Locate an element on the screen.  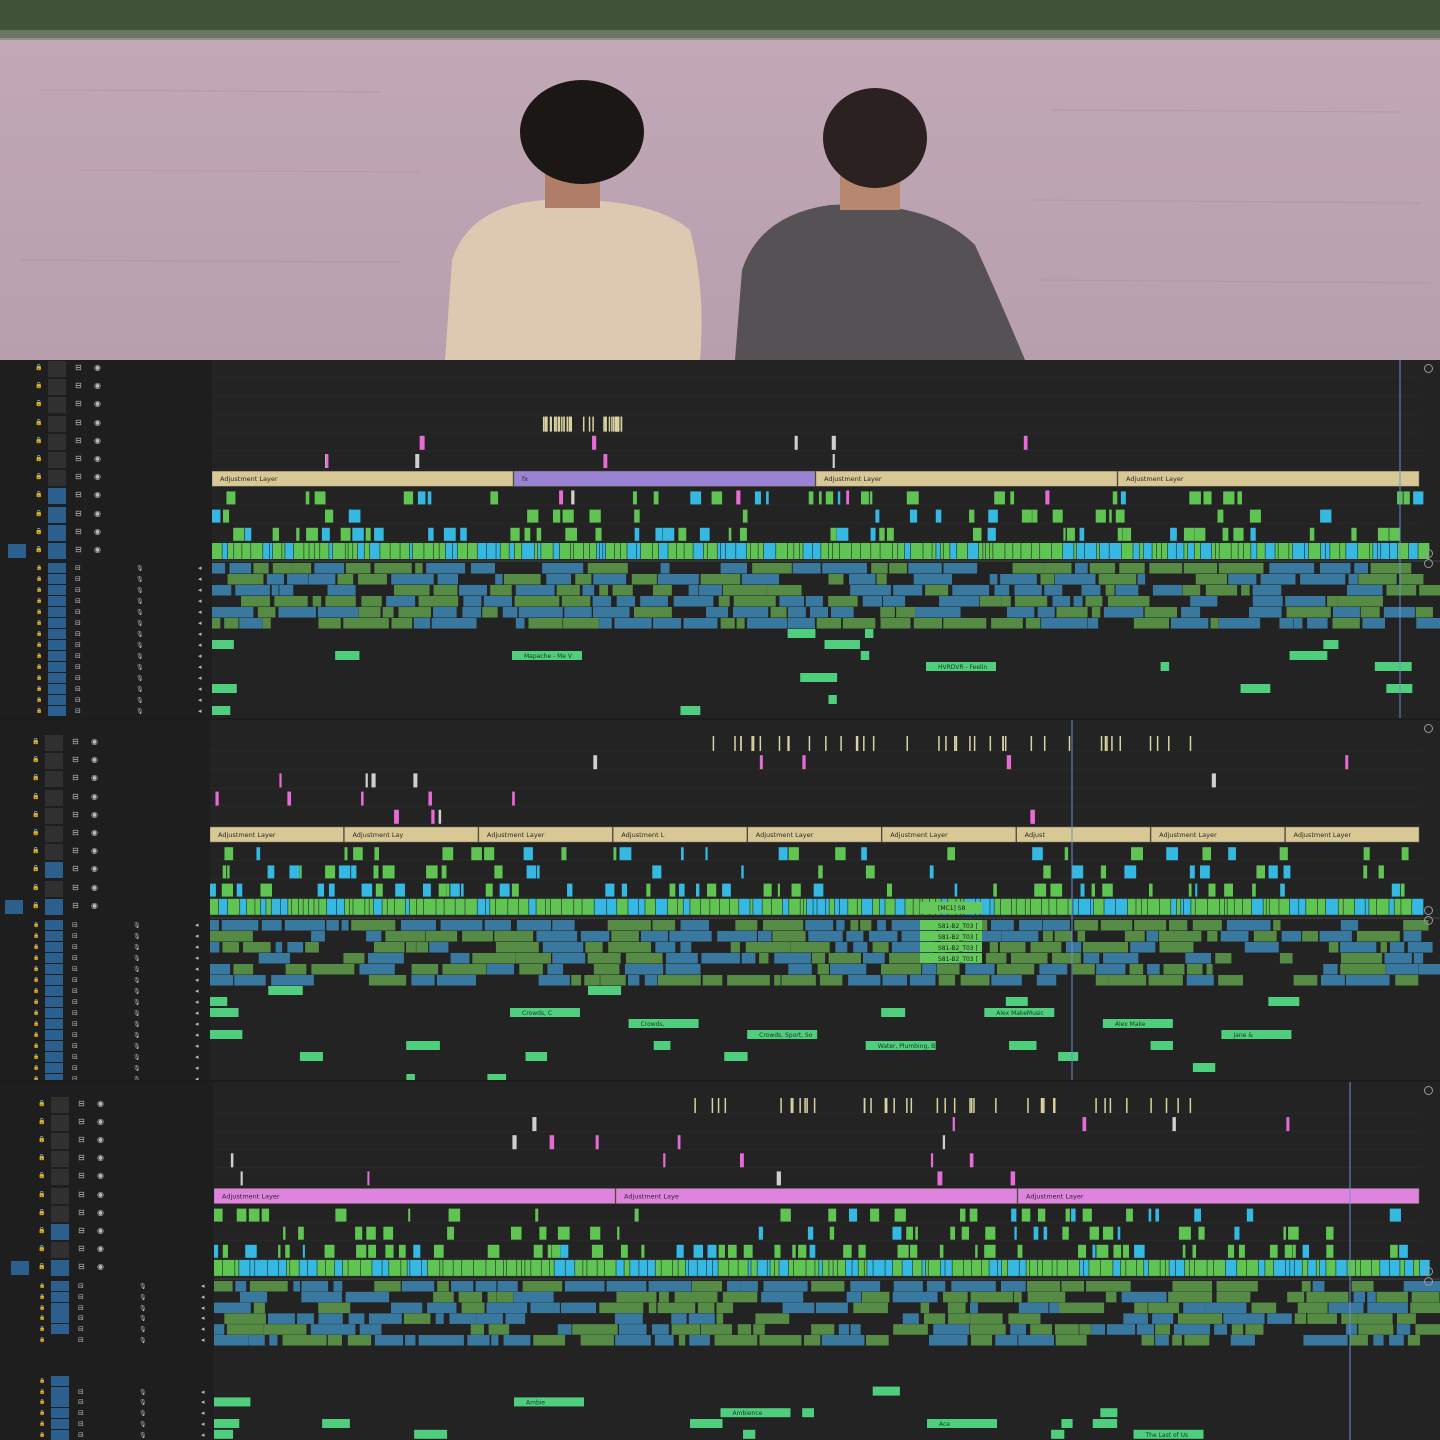
mic-icon: 🎙 is located at coordinates (137, 969).